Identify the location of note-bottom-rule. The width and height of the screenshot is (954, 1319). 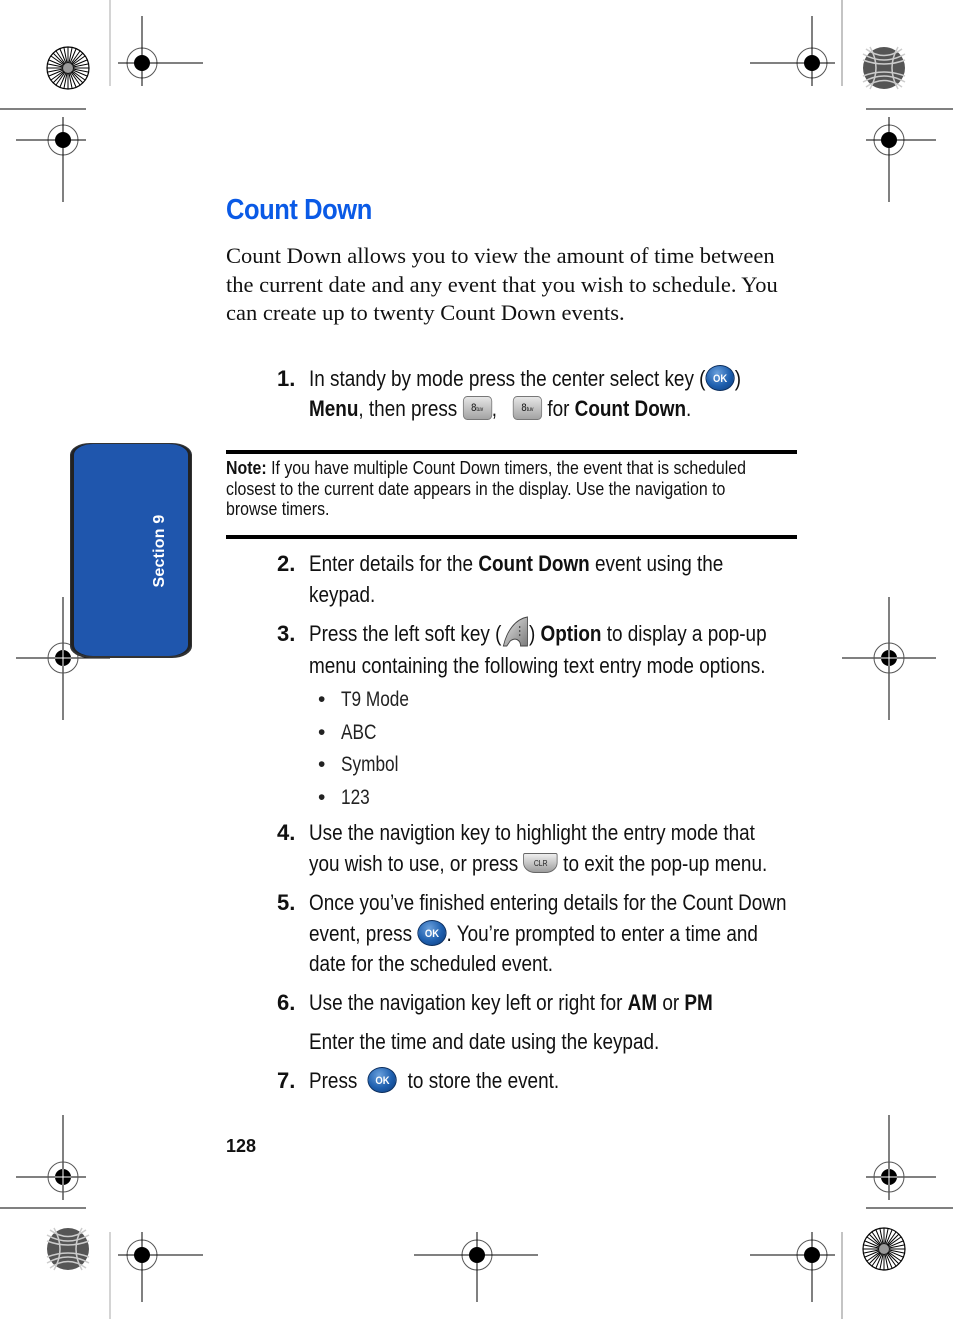
(511, 537).